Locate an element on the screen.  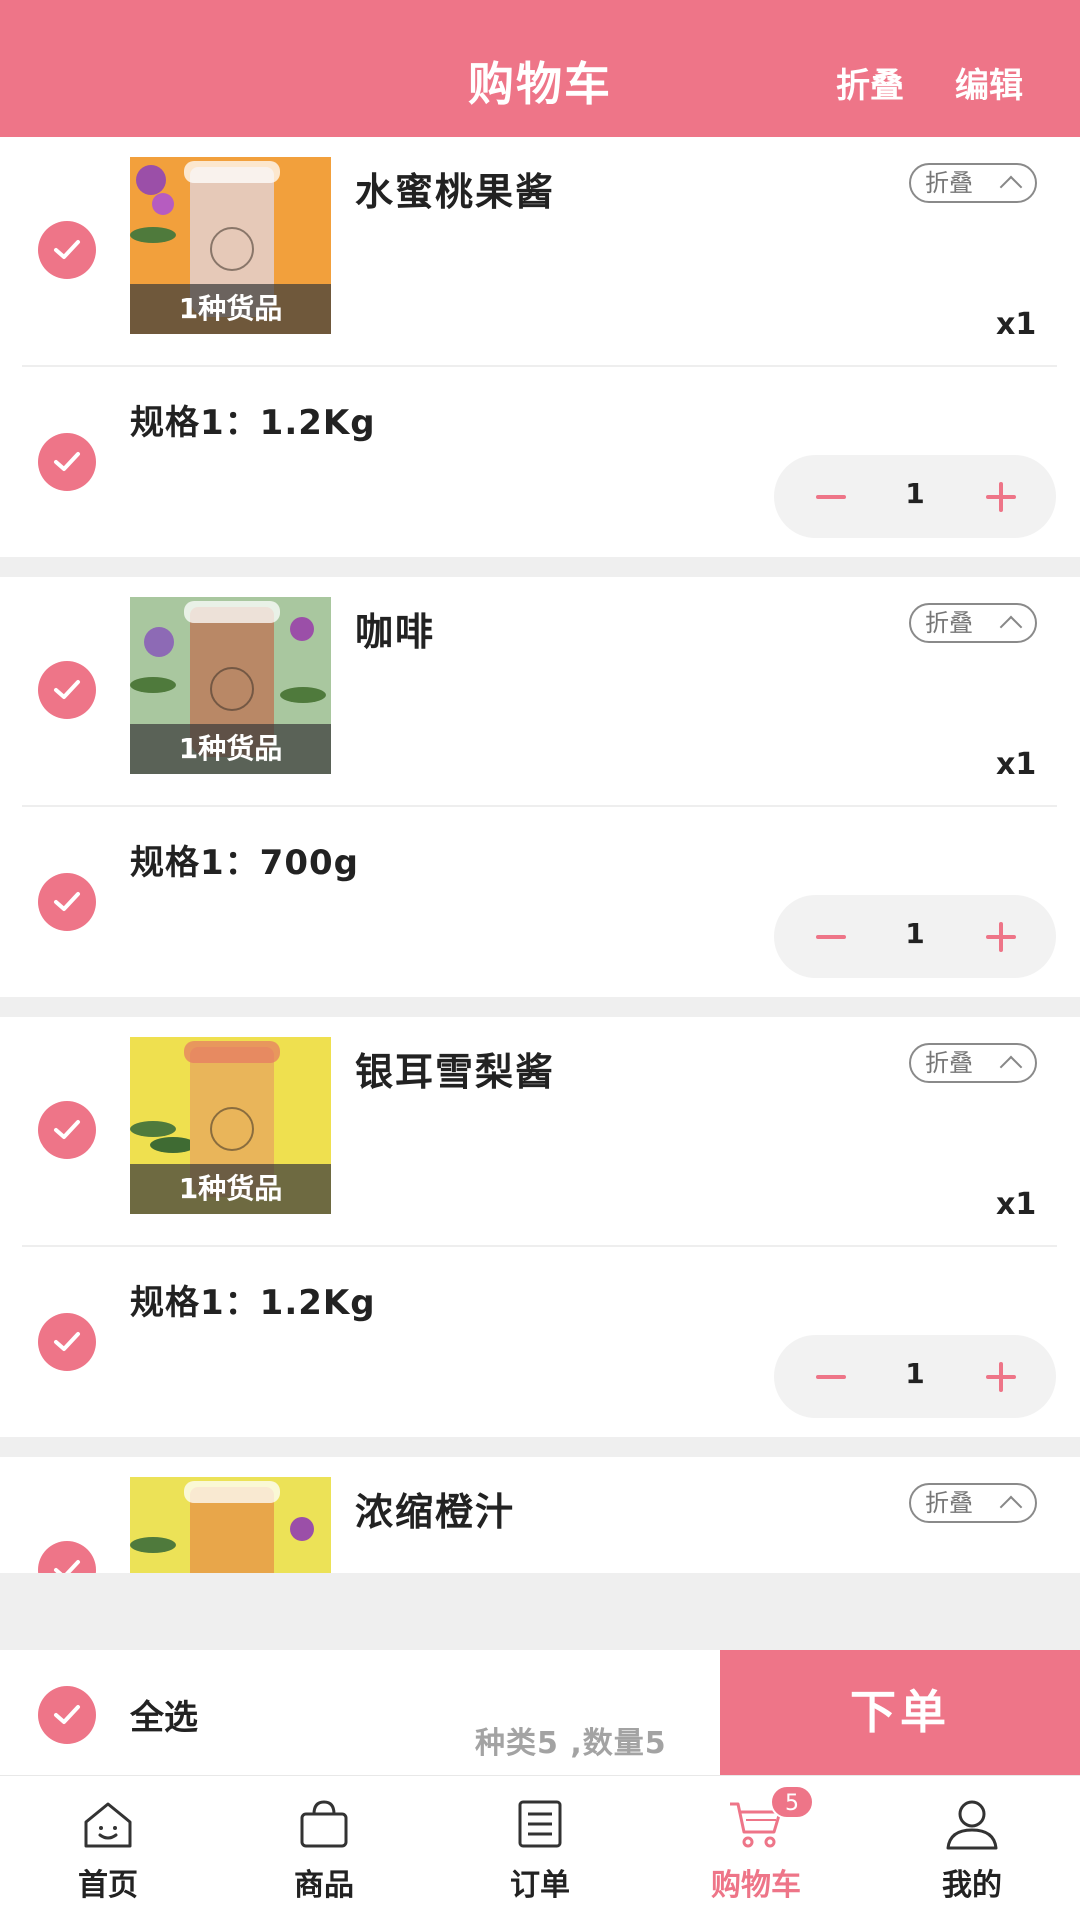
bottom-tab-bar: 首页 商品 订单 购物车 我的 is located at coordinates (540, 1847).